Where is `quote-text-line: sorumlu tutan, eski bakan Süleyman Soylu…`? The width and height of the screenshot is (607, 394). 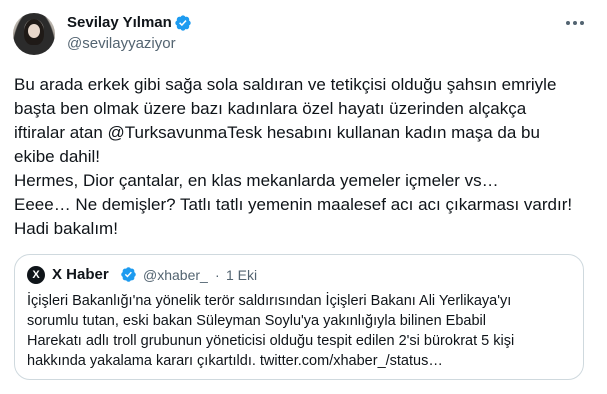 quote-text-line: sorumlu tutan, eski bakan Süleyman Soylu… is located at coordinates (256, 321).